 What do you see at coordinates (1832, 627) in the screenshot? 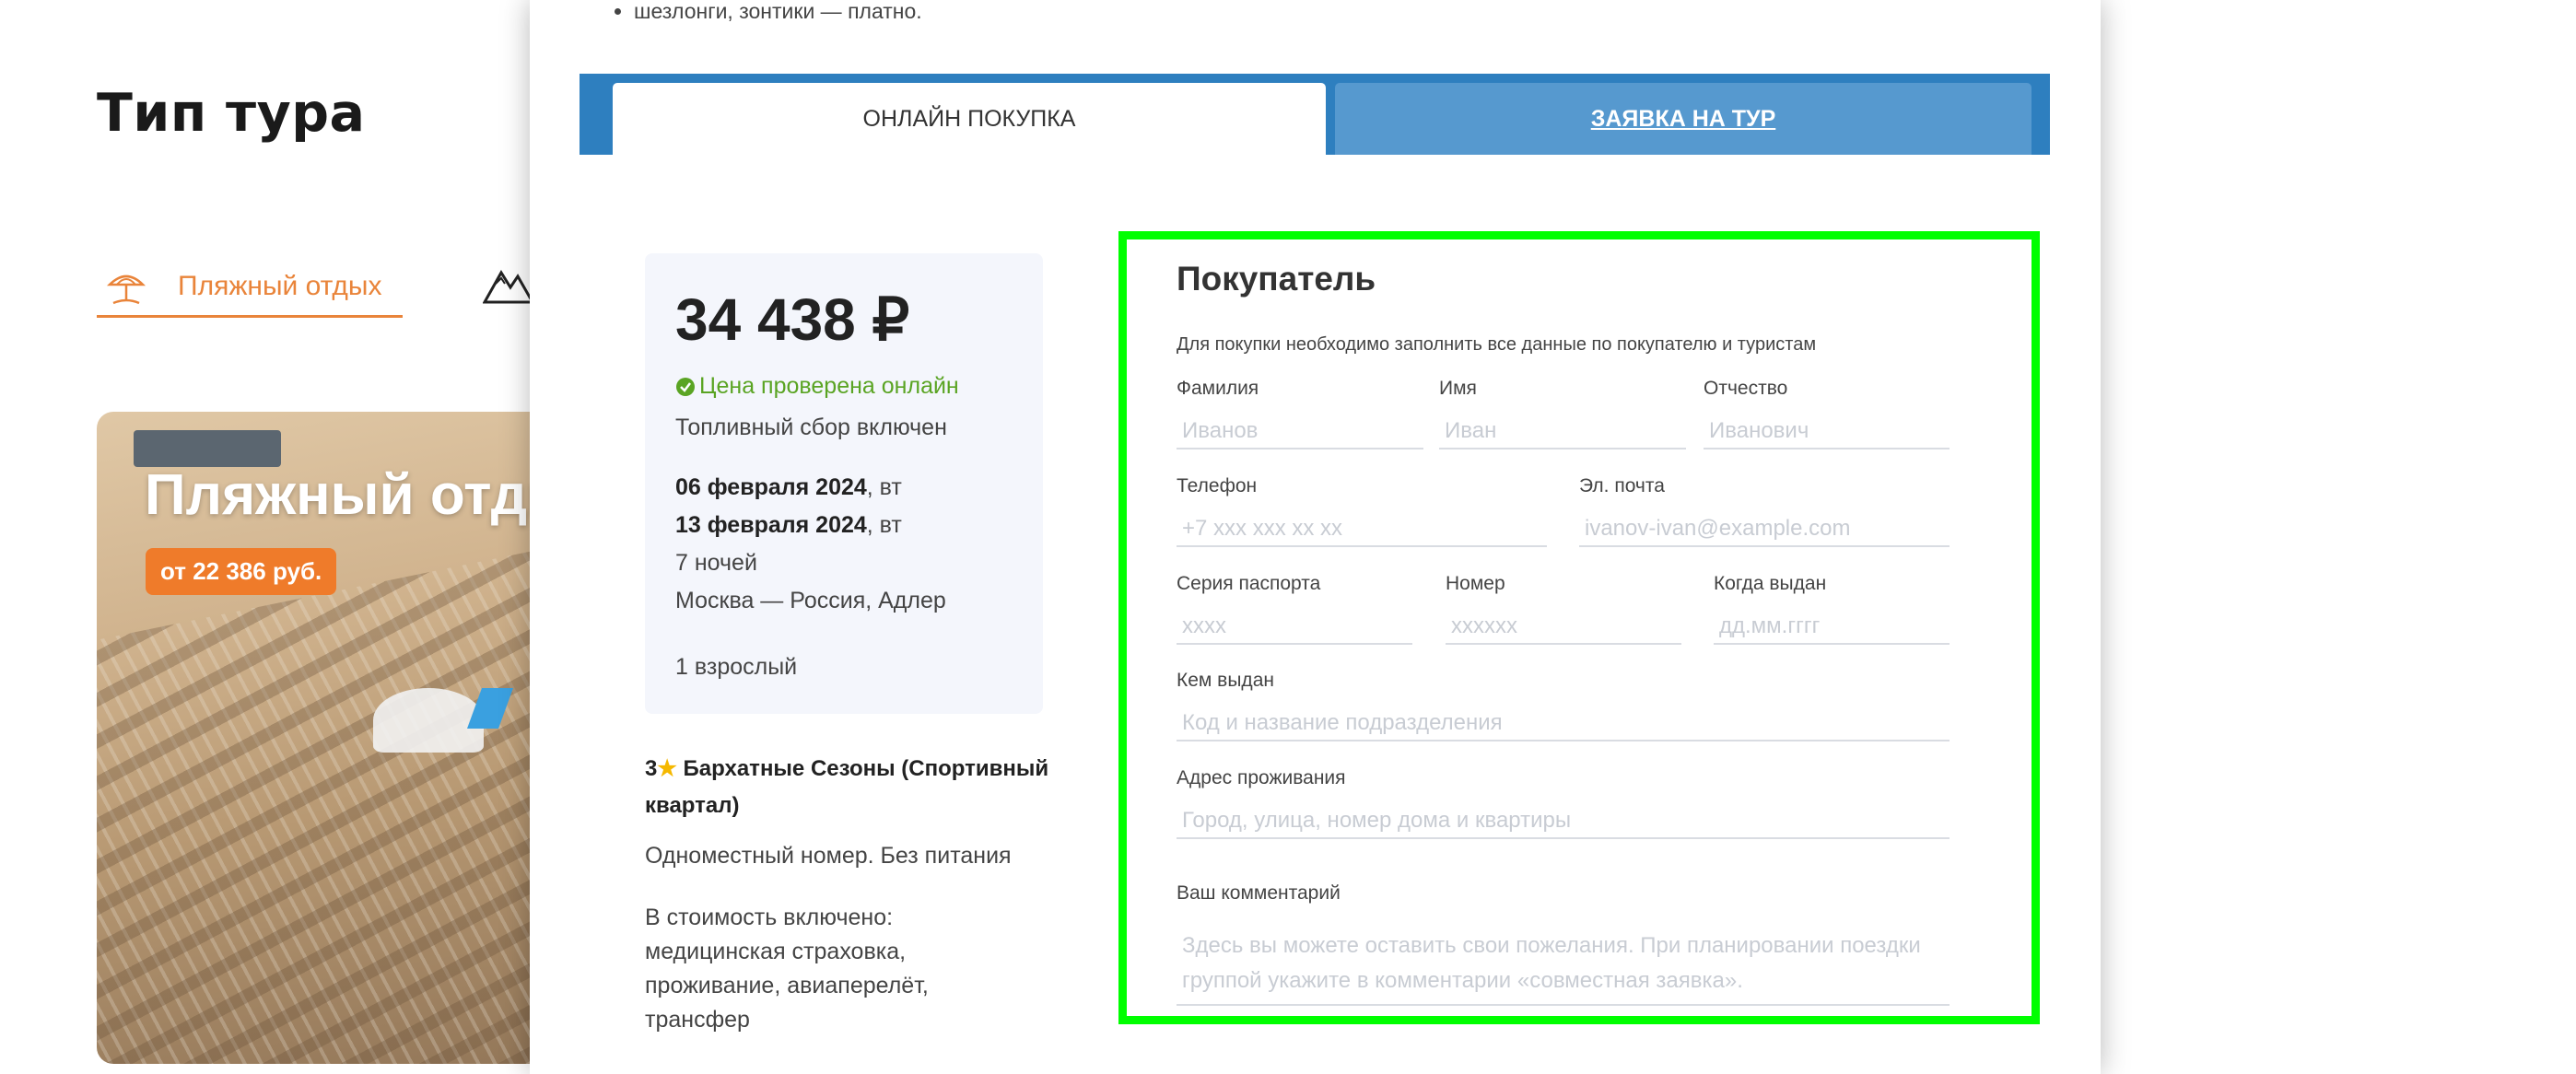
I see `issue-date-field` at bounding box center [1832, 627].